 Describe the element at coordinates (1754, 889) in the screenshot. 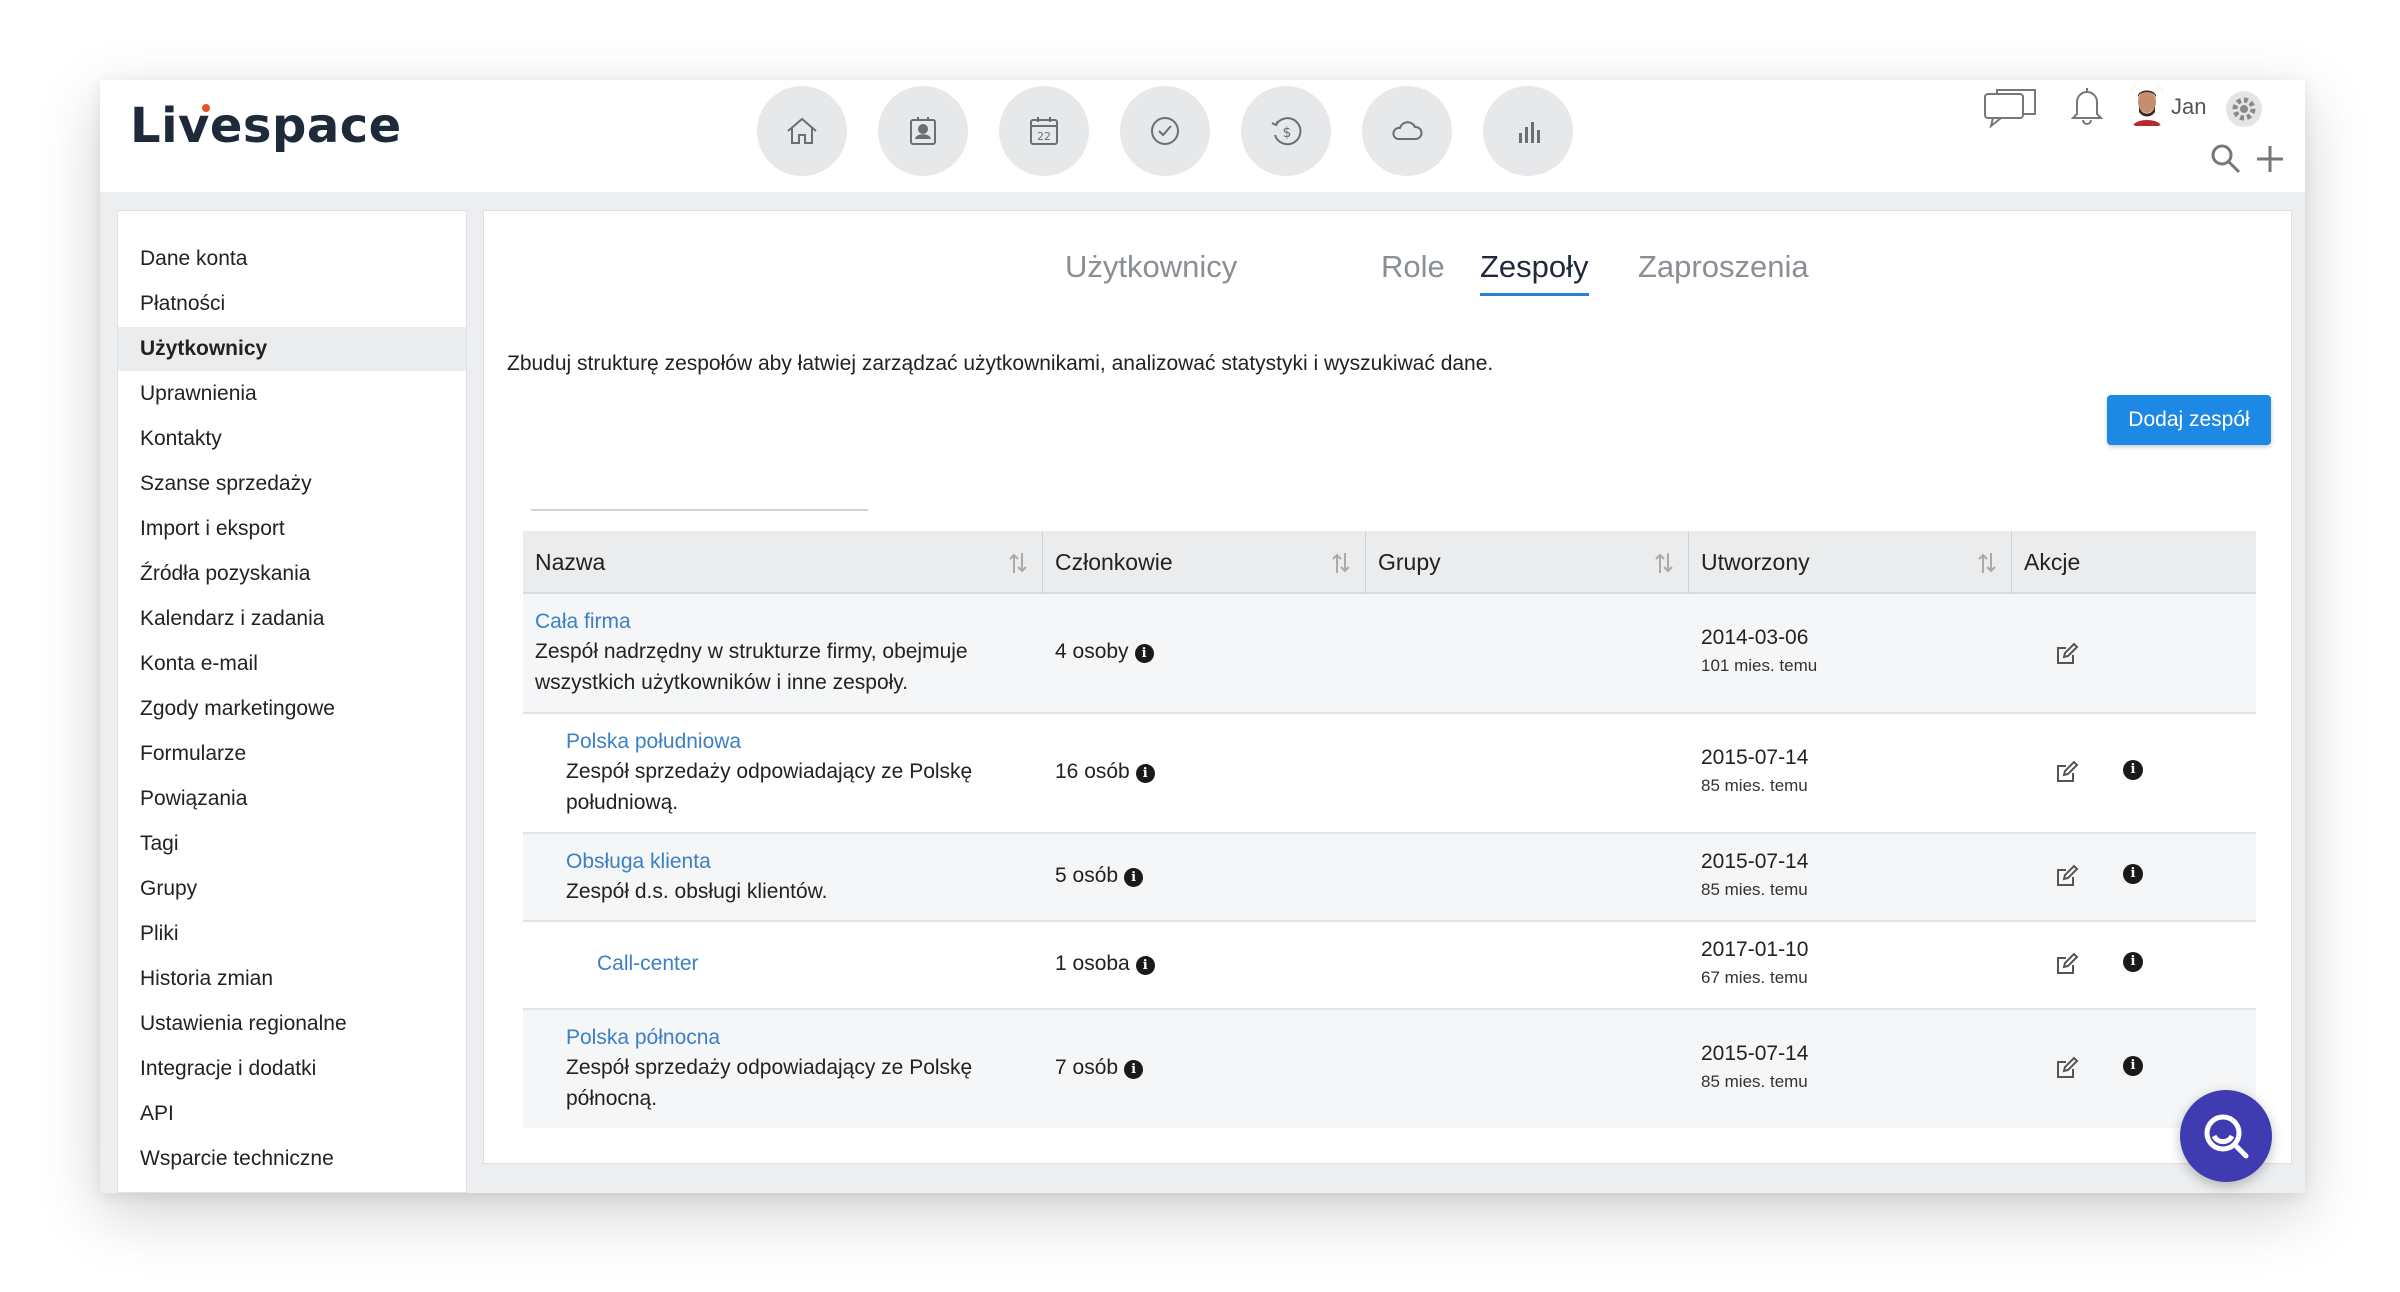

I see `created-ago: 85 mies. temu` at that location.